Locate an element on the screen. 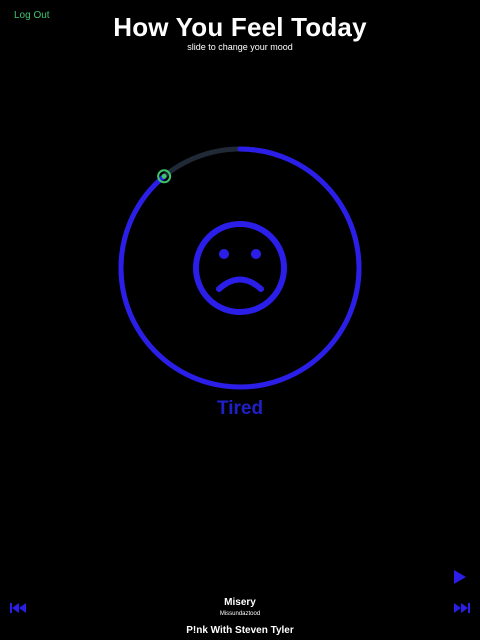  album-name: Missundaztood is located at coordinates (240, 614).